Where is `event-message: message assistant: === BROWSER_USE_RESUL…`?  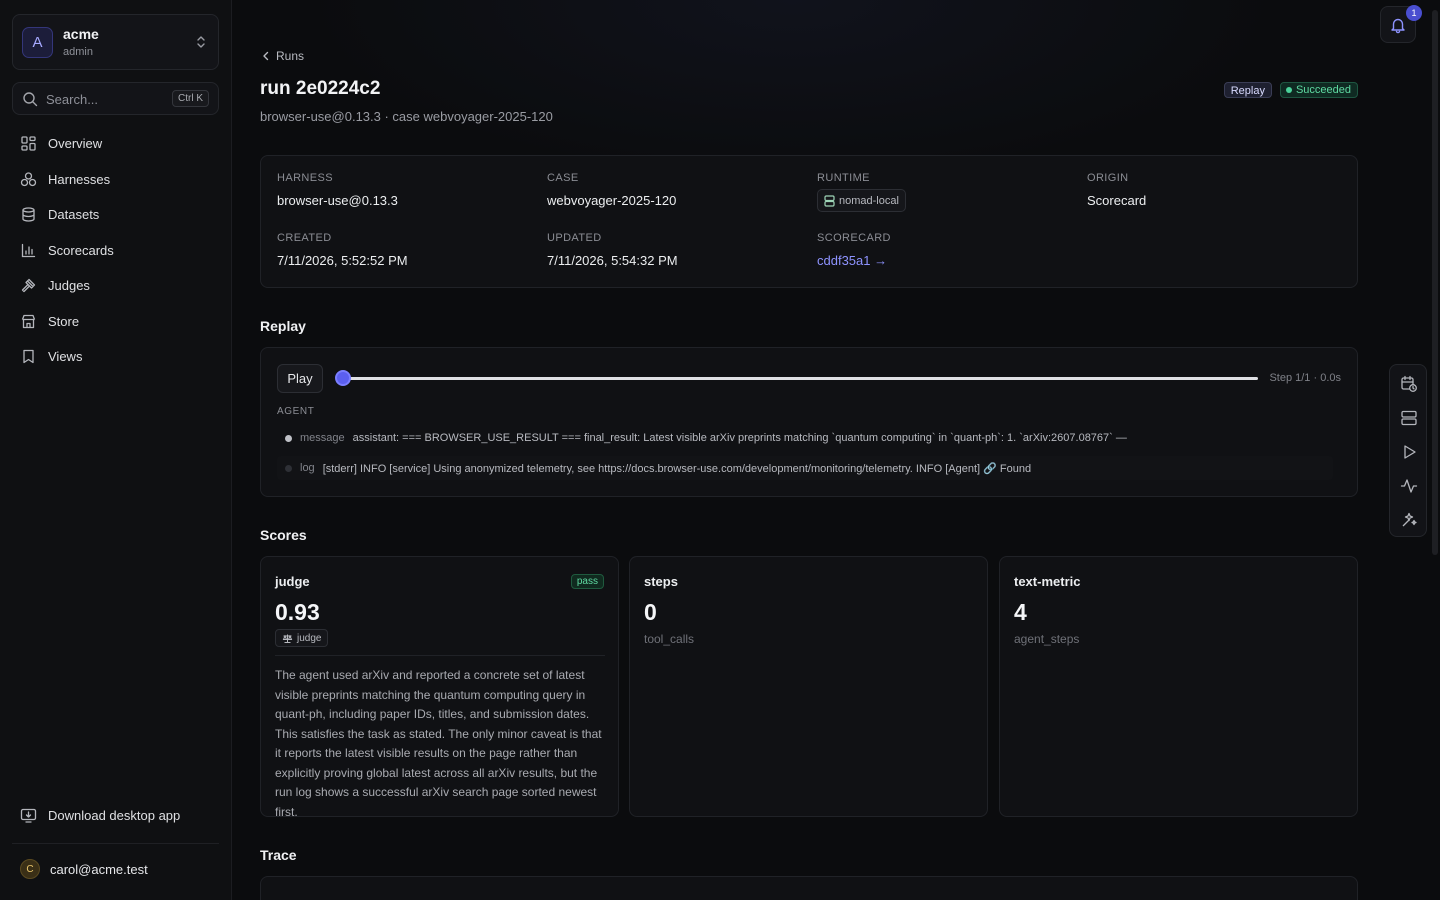 event-message: message assistant: === BROWSER_USE_RESUL… is located at coordinates (706, 438).